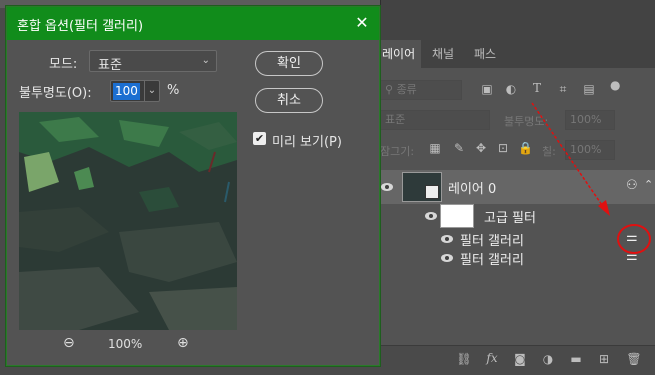  I want to click on close-icon: ✕, so click(362, 23).